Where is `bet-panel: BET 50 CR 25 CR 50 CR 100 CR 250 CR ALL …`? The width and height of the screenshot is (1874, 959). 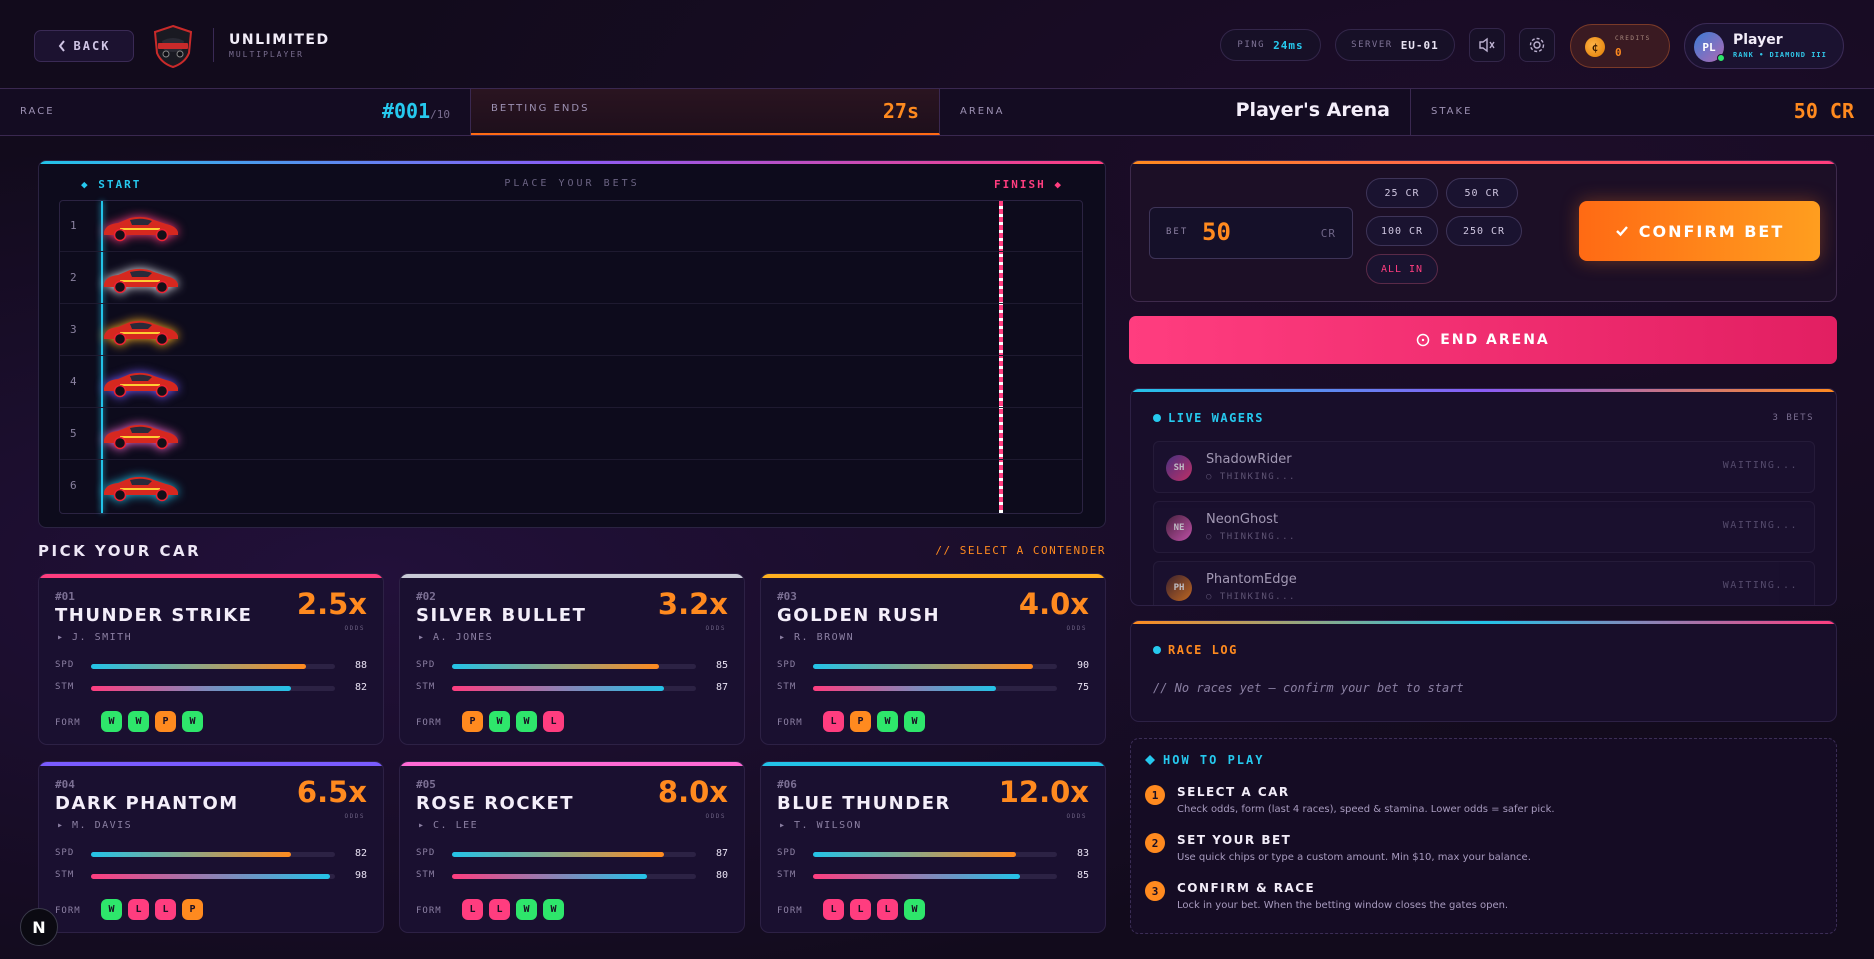
bet-panel: BET 50 CR 25 CR 50 CR 100 CR 250 CR ALL … is located at coordinates (1483, 231).